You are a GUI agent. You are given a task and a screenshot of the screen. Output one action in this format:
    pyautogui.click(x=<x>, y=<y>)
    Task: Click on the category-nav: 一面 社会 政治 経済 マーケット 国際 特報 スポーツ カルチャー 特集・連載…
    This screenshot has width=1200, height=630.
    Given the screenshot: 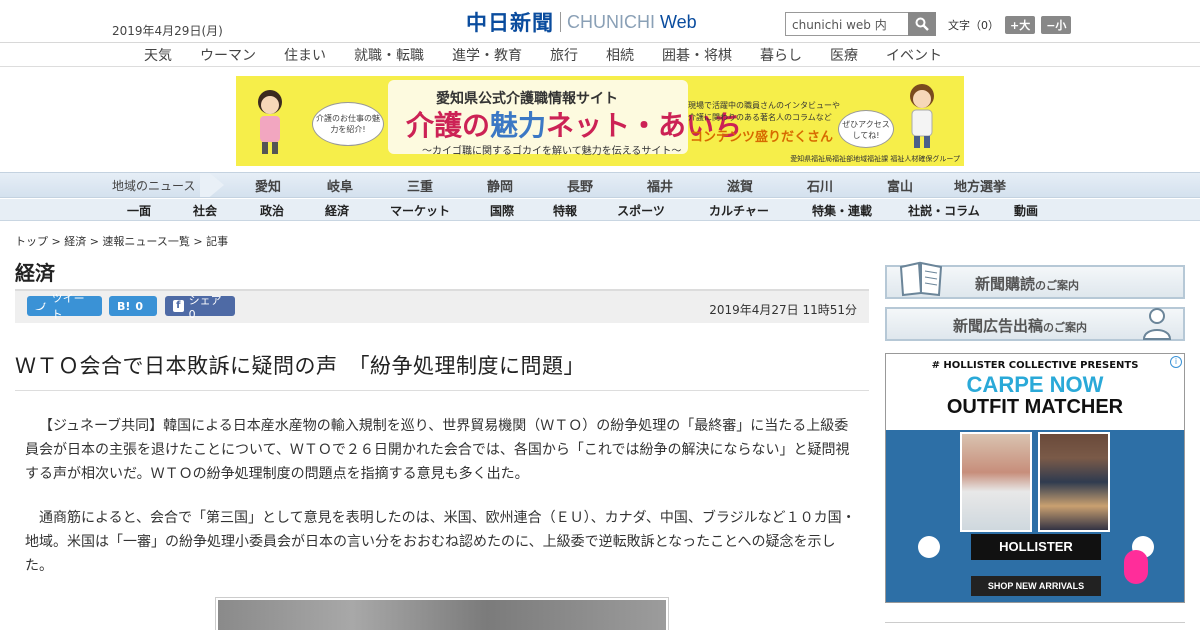 What is the action you would take?
    pyautogui.click(x=600, y=210)
    